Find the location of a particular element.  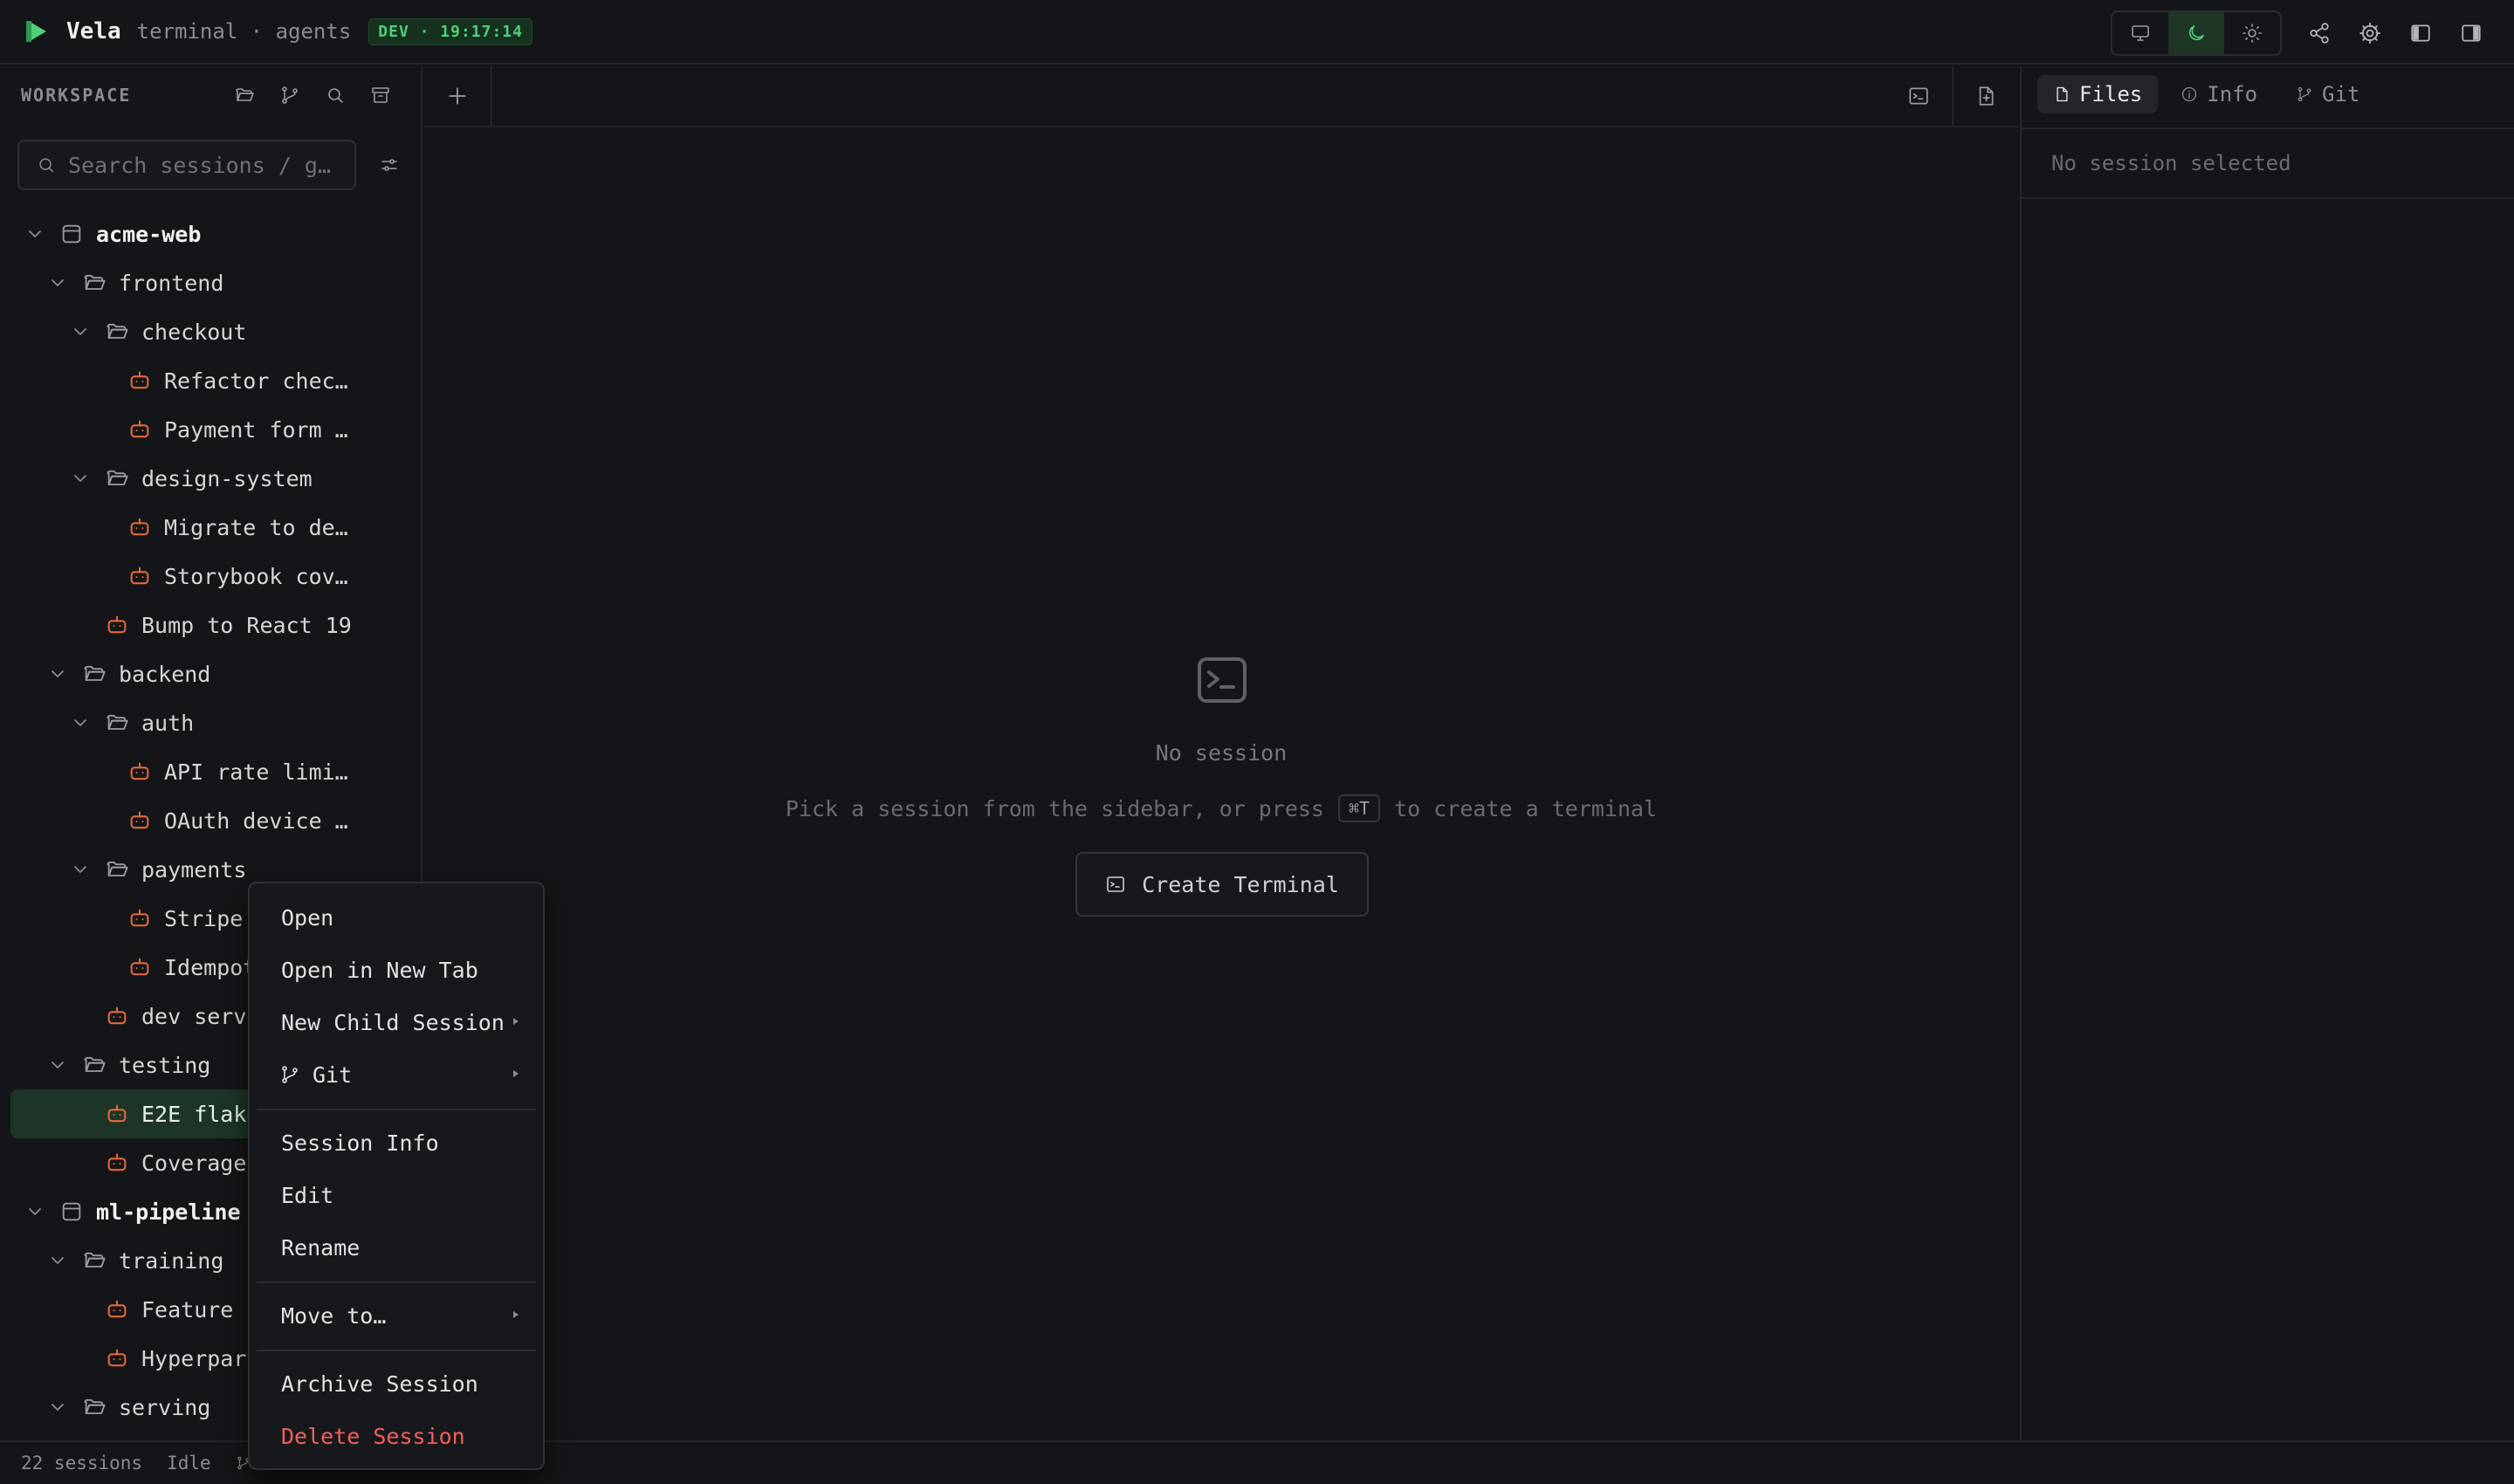

menu-item-git: Git is located at coordinates (396, 1074).